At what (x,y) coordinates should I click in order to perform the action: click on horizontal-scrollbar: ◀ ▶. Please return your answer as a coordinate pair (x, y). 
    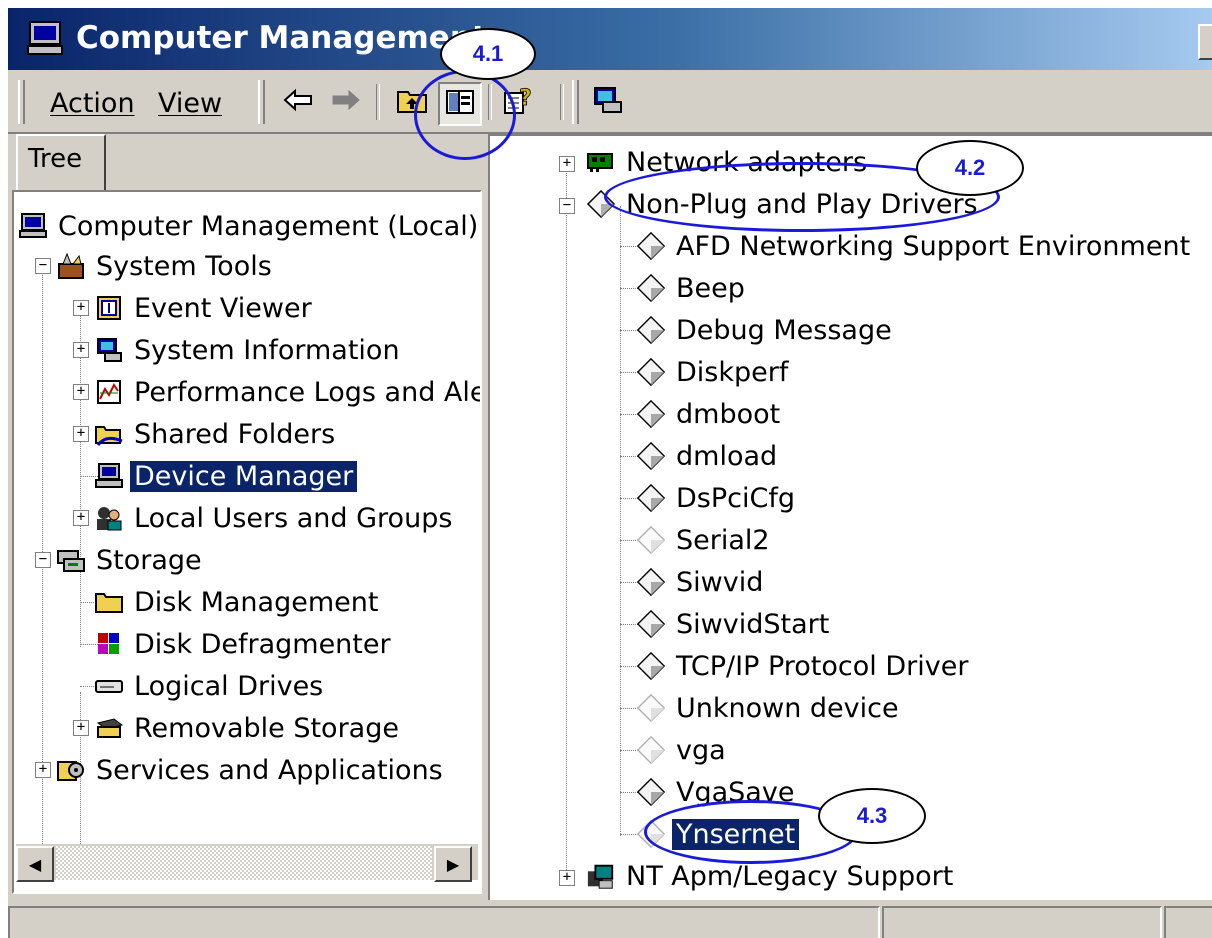
    Looking at the image, I should click on (247, 863).